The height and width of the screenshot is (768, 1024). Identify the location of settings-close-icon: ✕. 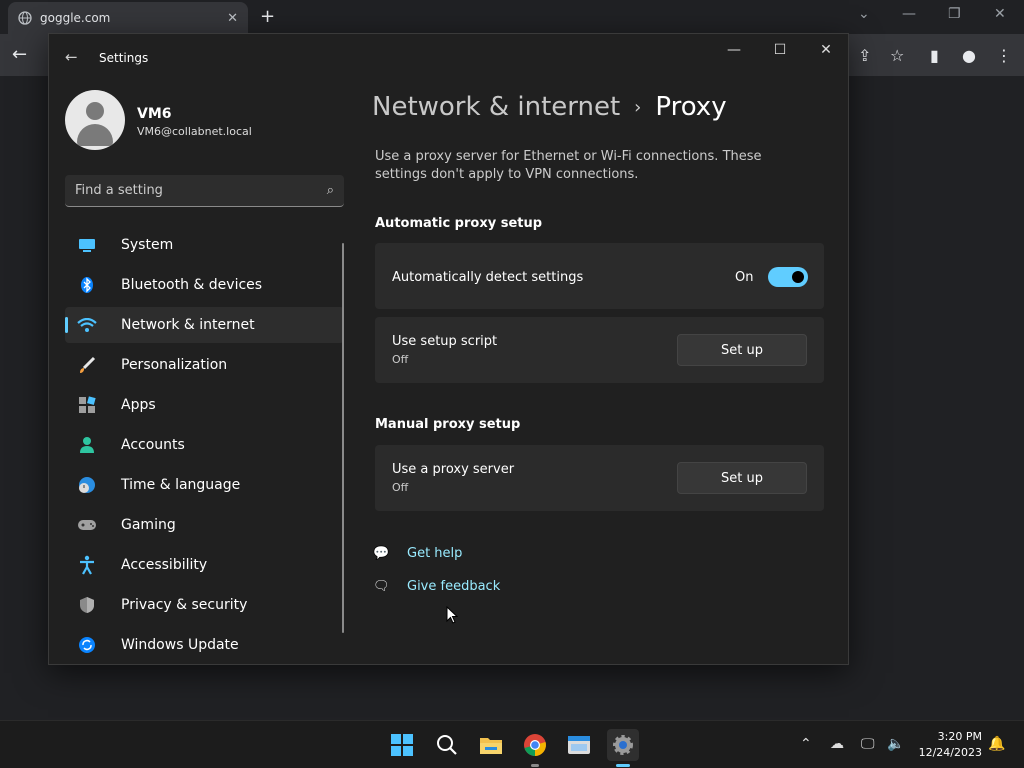
(826, 50).